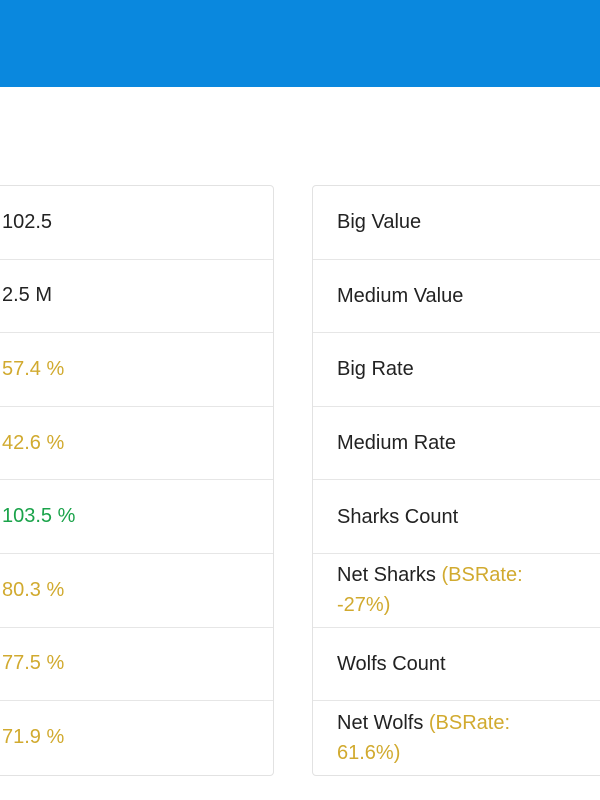 The image size is (600, 800). What do you see at coordinates (380, 722) in the screenshot?
I see `label-text: Net Wolfs` at bounding box center [380, 722].